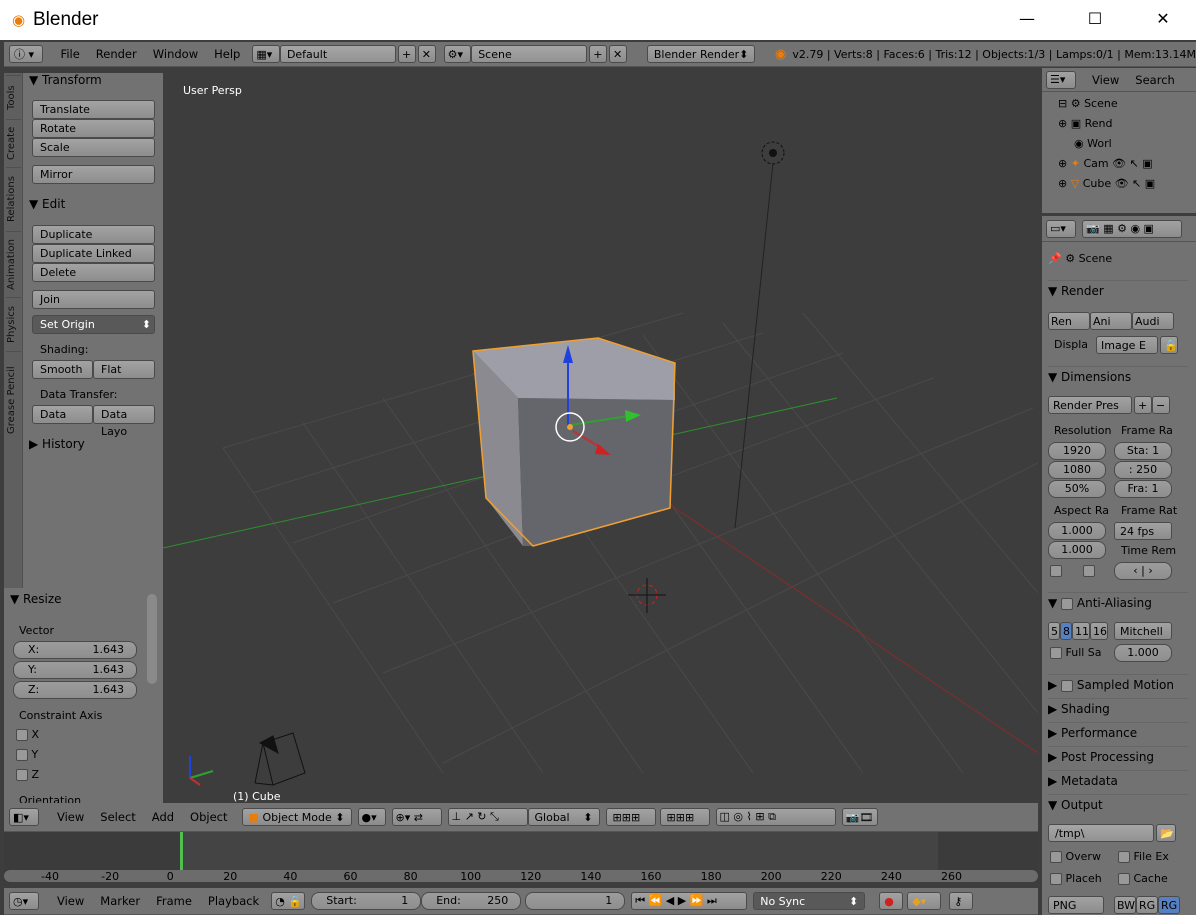 The width and height of the screenshot is (1196, 915). I want to click on menu-search: Search, so click(1155, 80).